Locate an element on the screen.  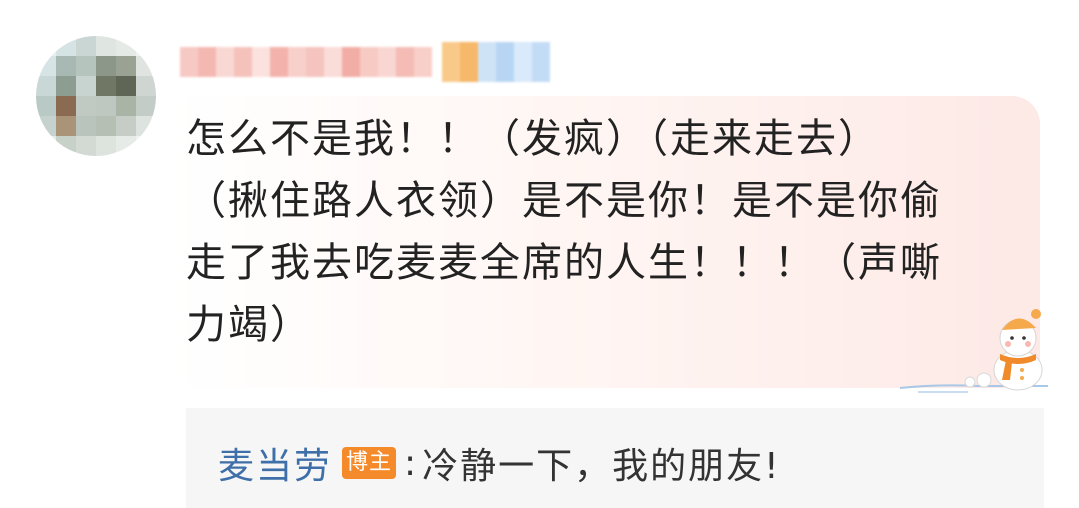
username-obscured is located at coordinates (306, 62).